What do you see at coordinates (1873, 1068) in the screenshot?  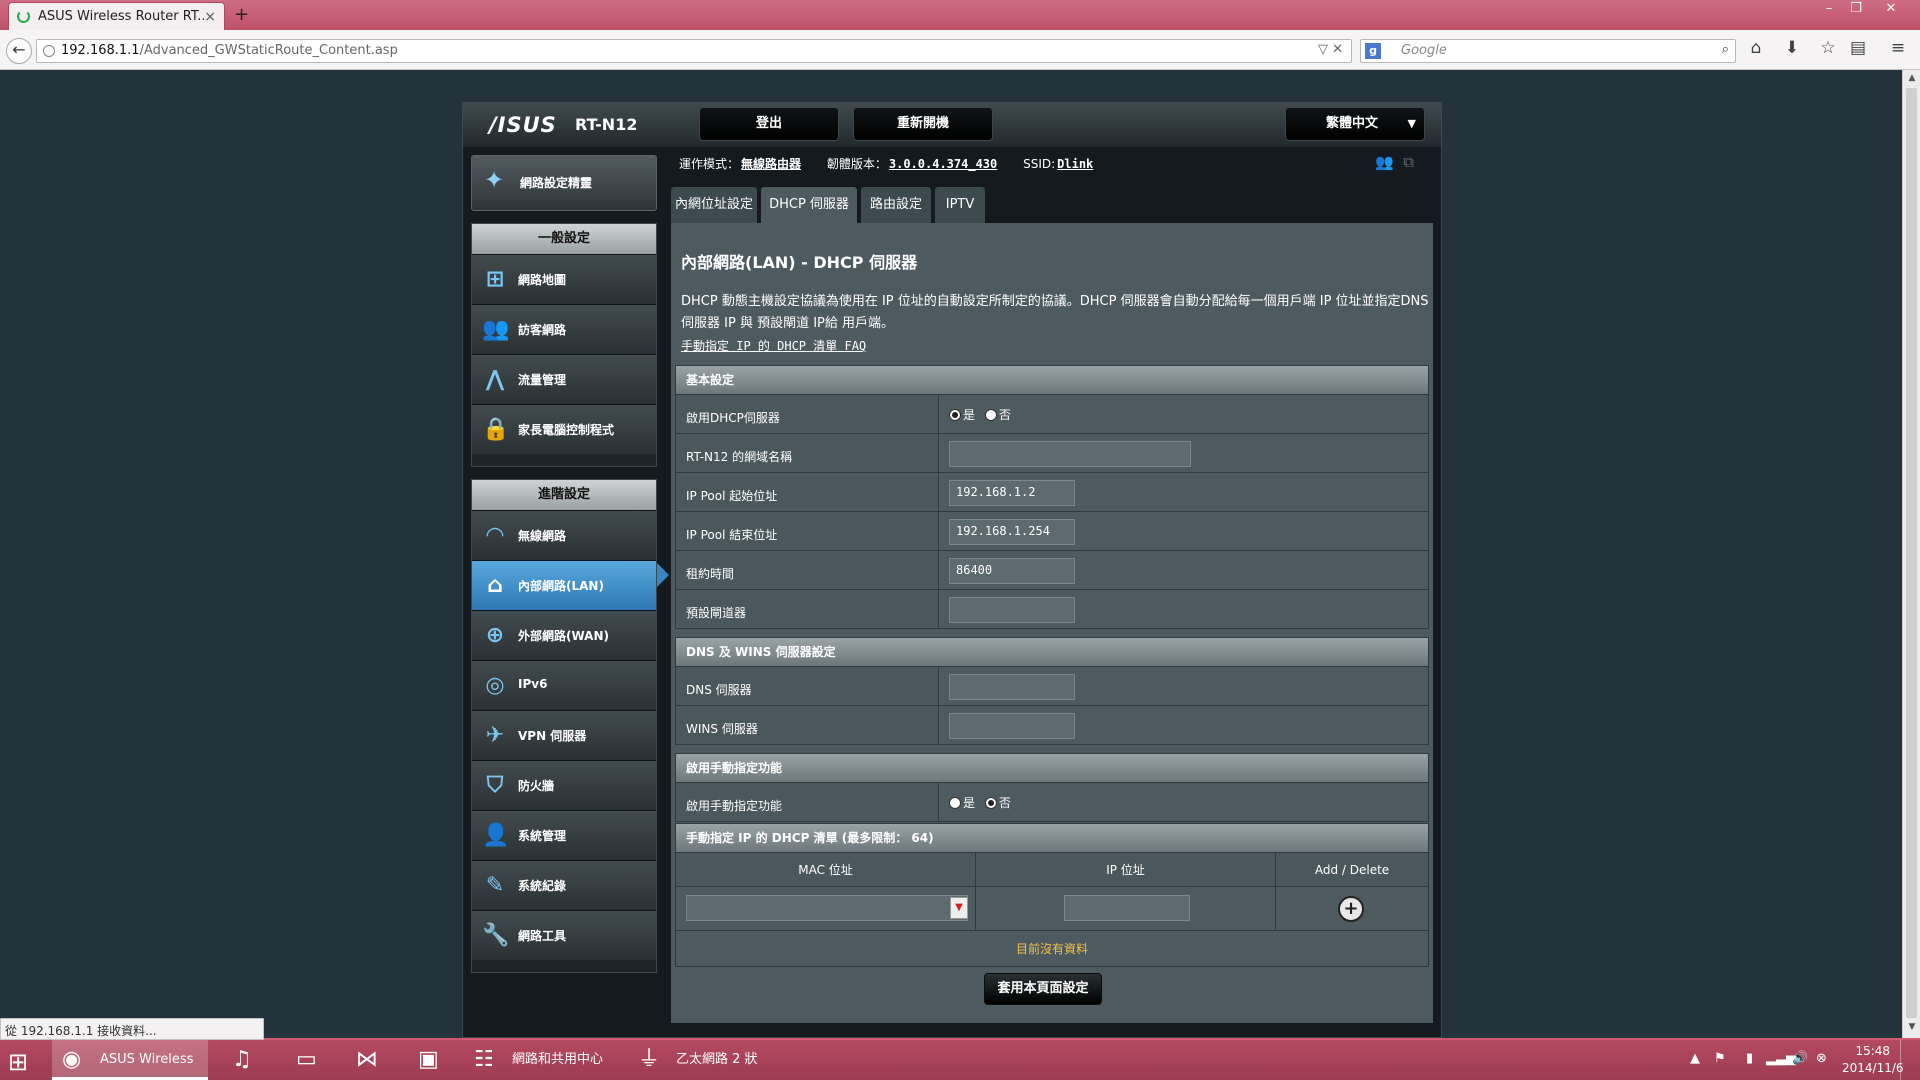 I see `clock-date: 2014/11/6` at bounding box center [1873, 1068].